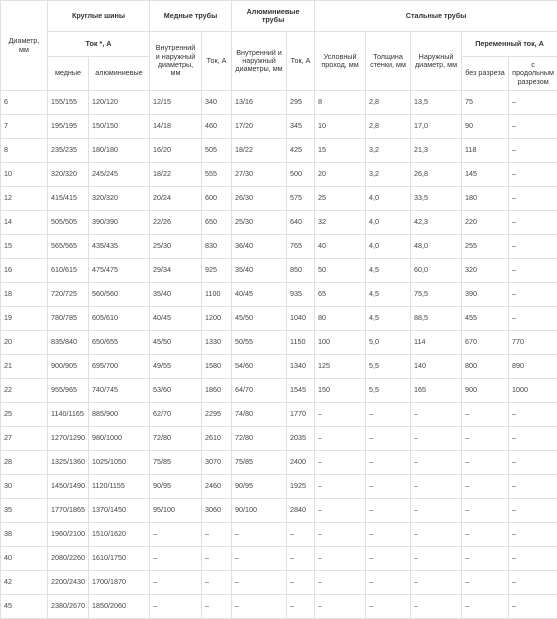 The width and height of the screenshot is (557, 619). What do you see at coordinates (388, 247) in the screenshot?
I see `table-cell: 4,0` at bounding box center [388, 247].